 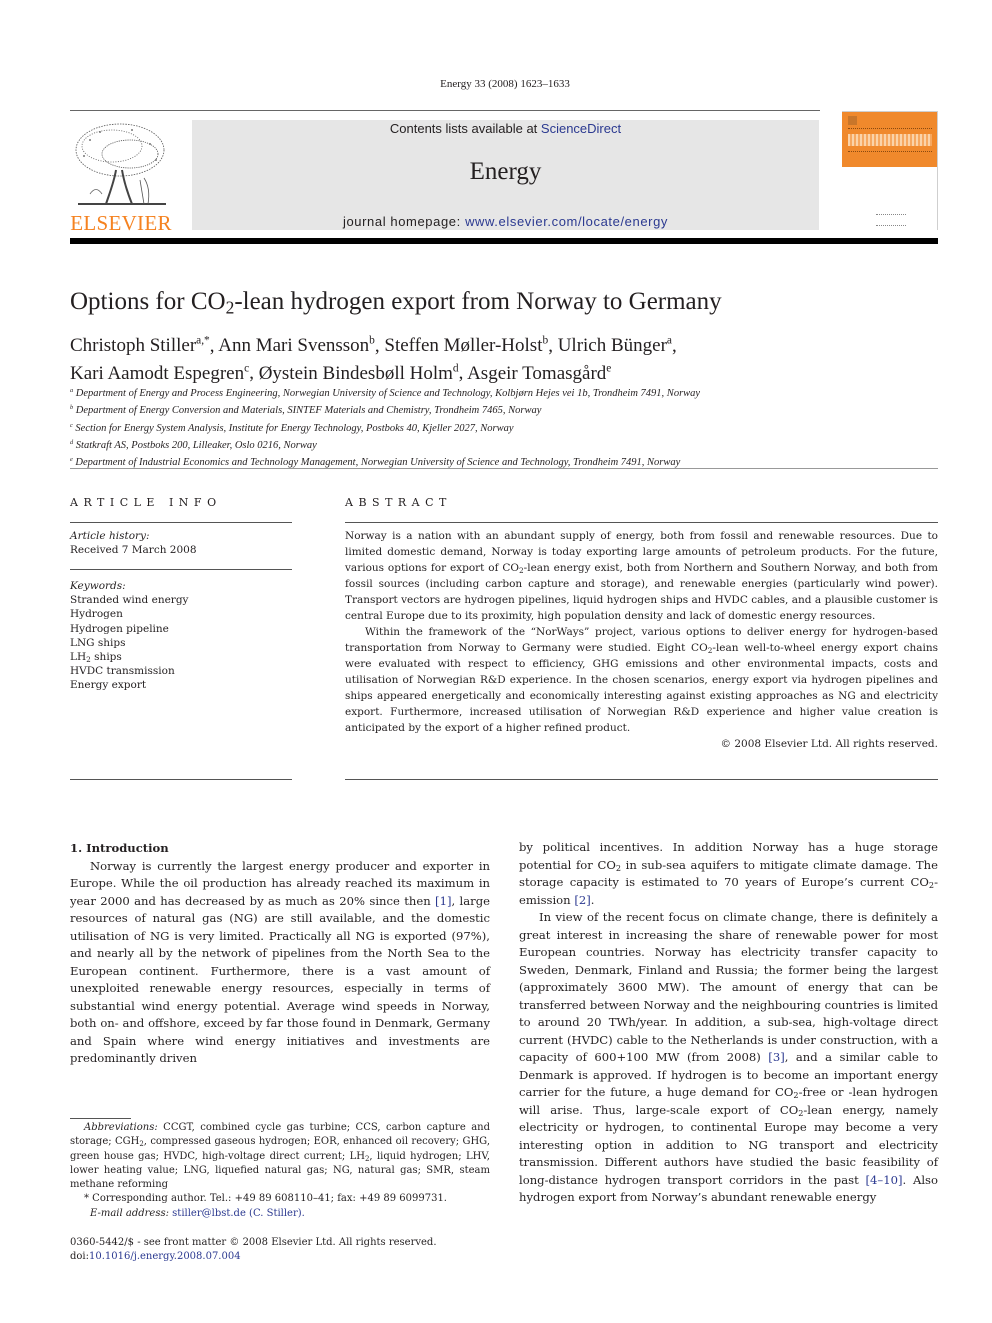 I want to click on article-info-heading: ARTICLE INFO, so click(x=146, y=502).